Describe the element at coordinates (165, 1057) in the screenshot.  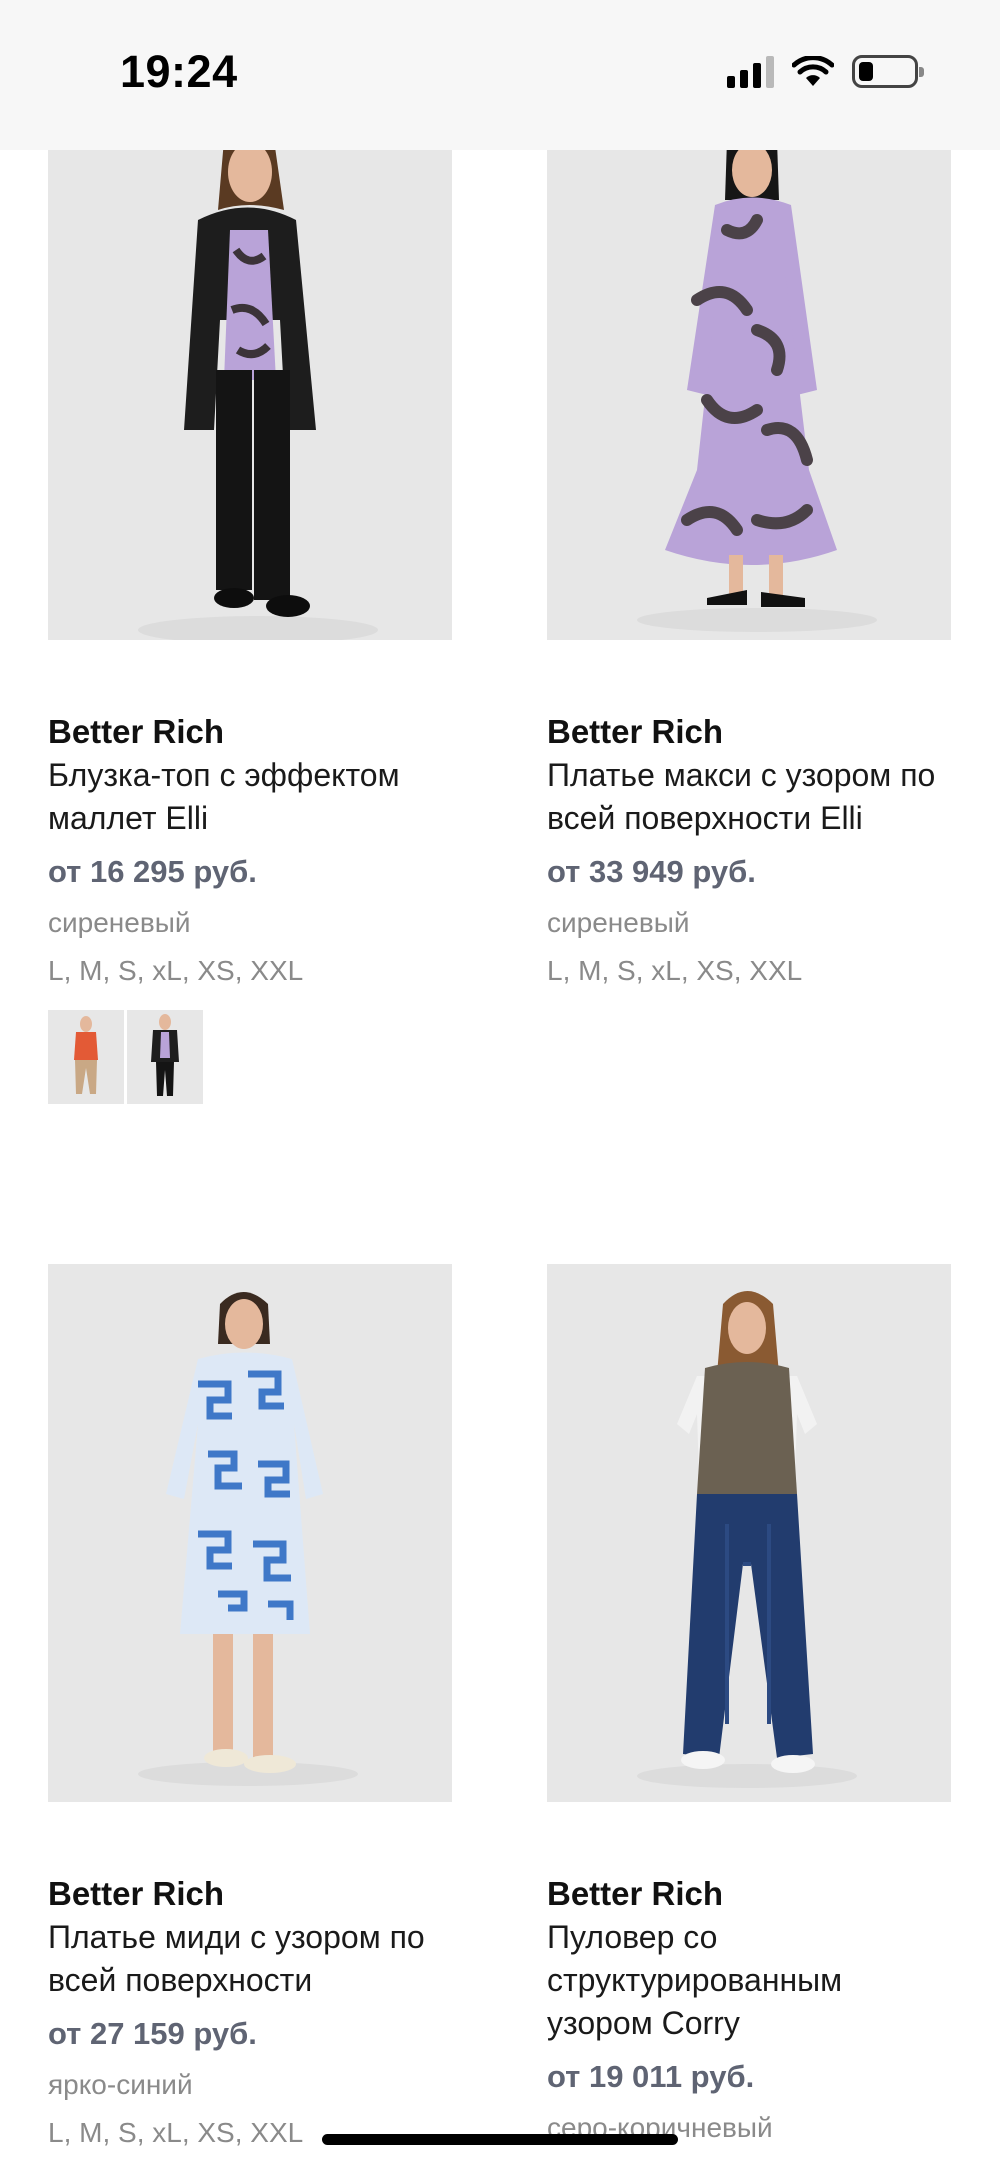
I see `variant-thumbnail-black` at that location.